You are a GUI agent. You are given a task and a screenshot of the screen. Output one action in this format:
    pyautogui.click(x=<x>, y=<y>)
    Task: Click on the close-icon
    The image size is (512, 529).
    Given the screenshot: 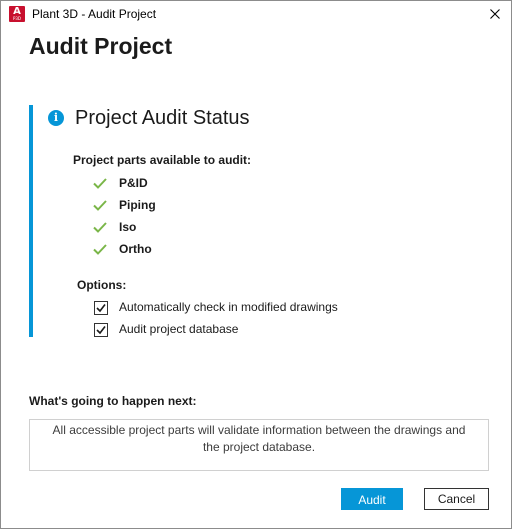 What is the action you would take?
    pyautogui.click(x=495, y=14)
    